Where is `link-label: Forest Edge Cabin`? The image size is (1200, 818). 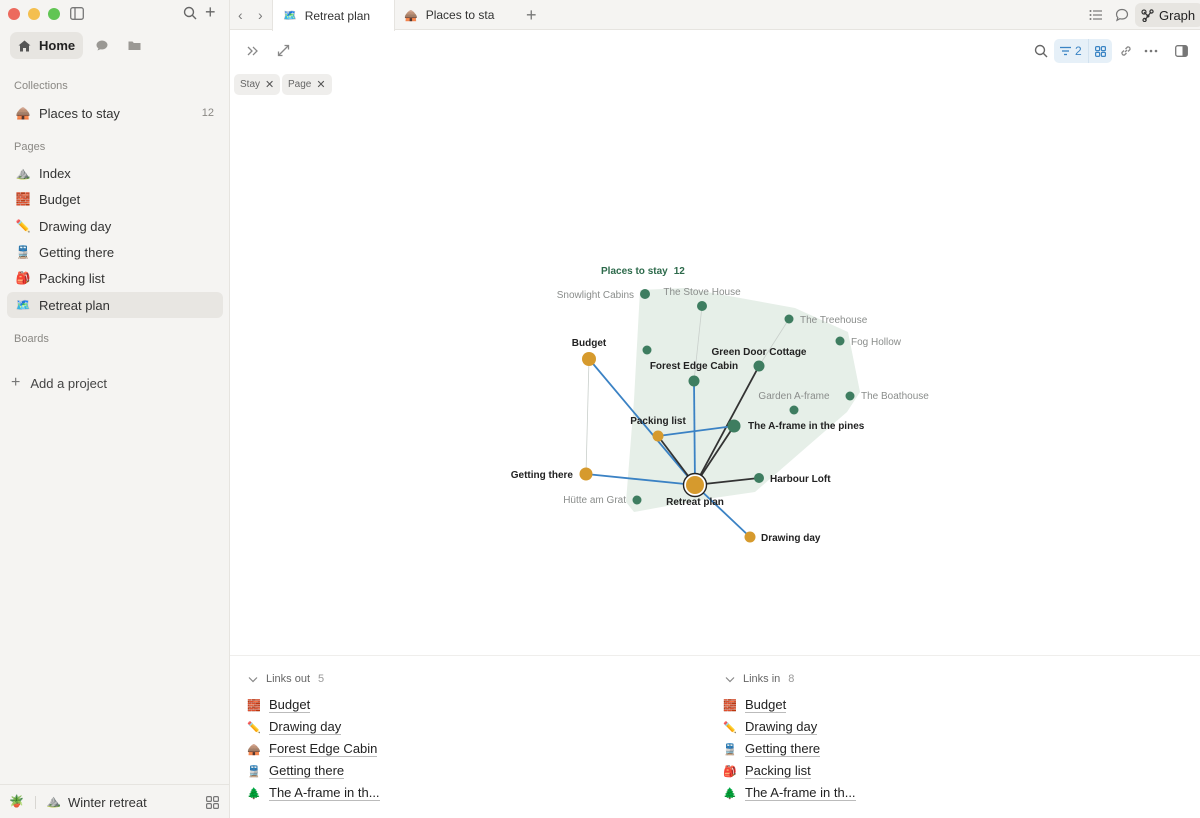 link-label: Forest Edge Cabin is located at coordinates (323, 749).